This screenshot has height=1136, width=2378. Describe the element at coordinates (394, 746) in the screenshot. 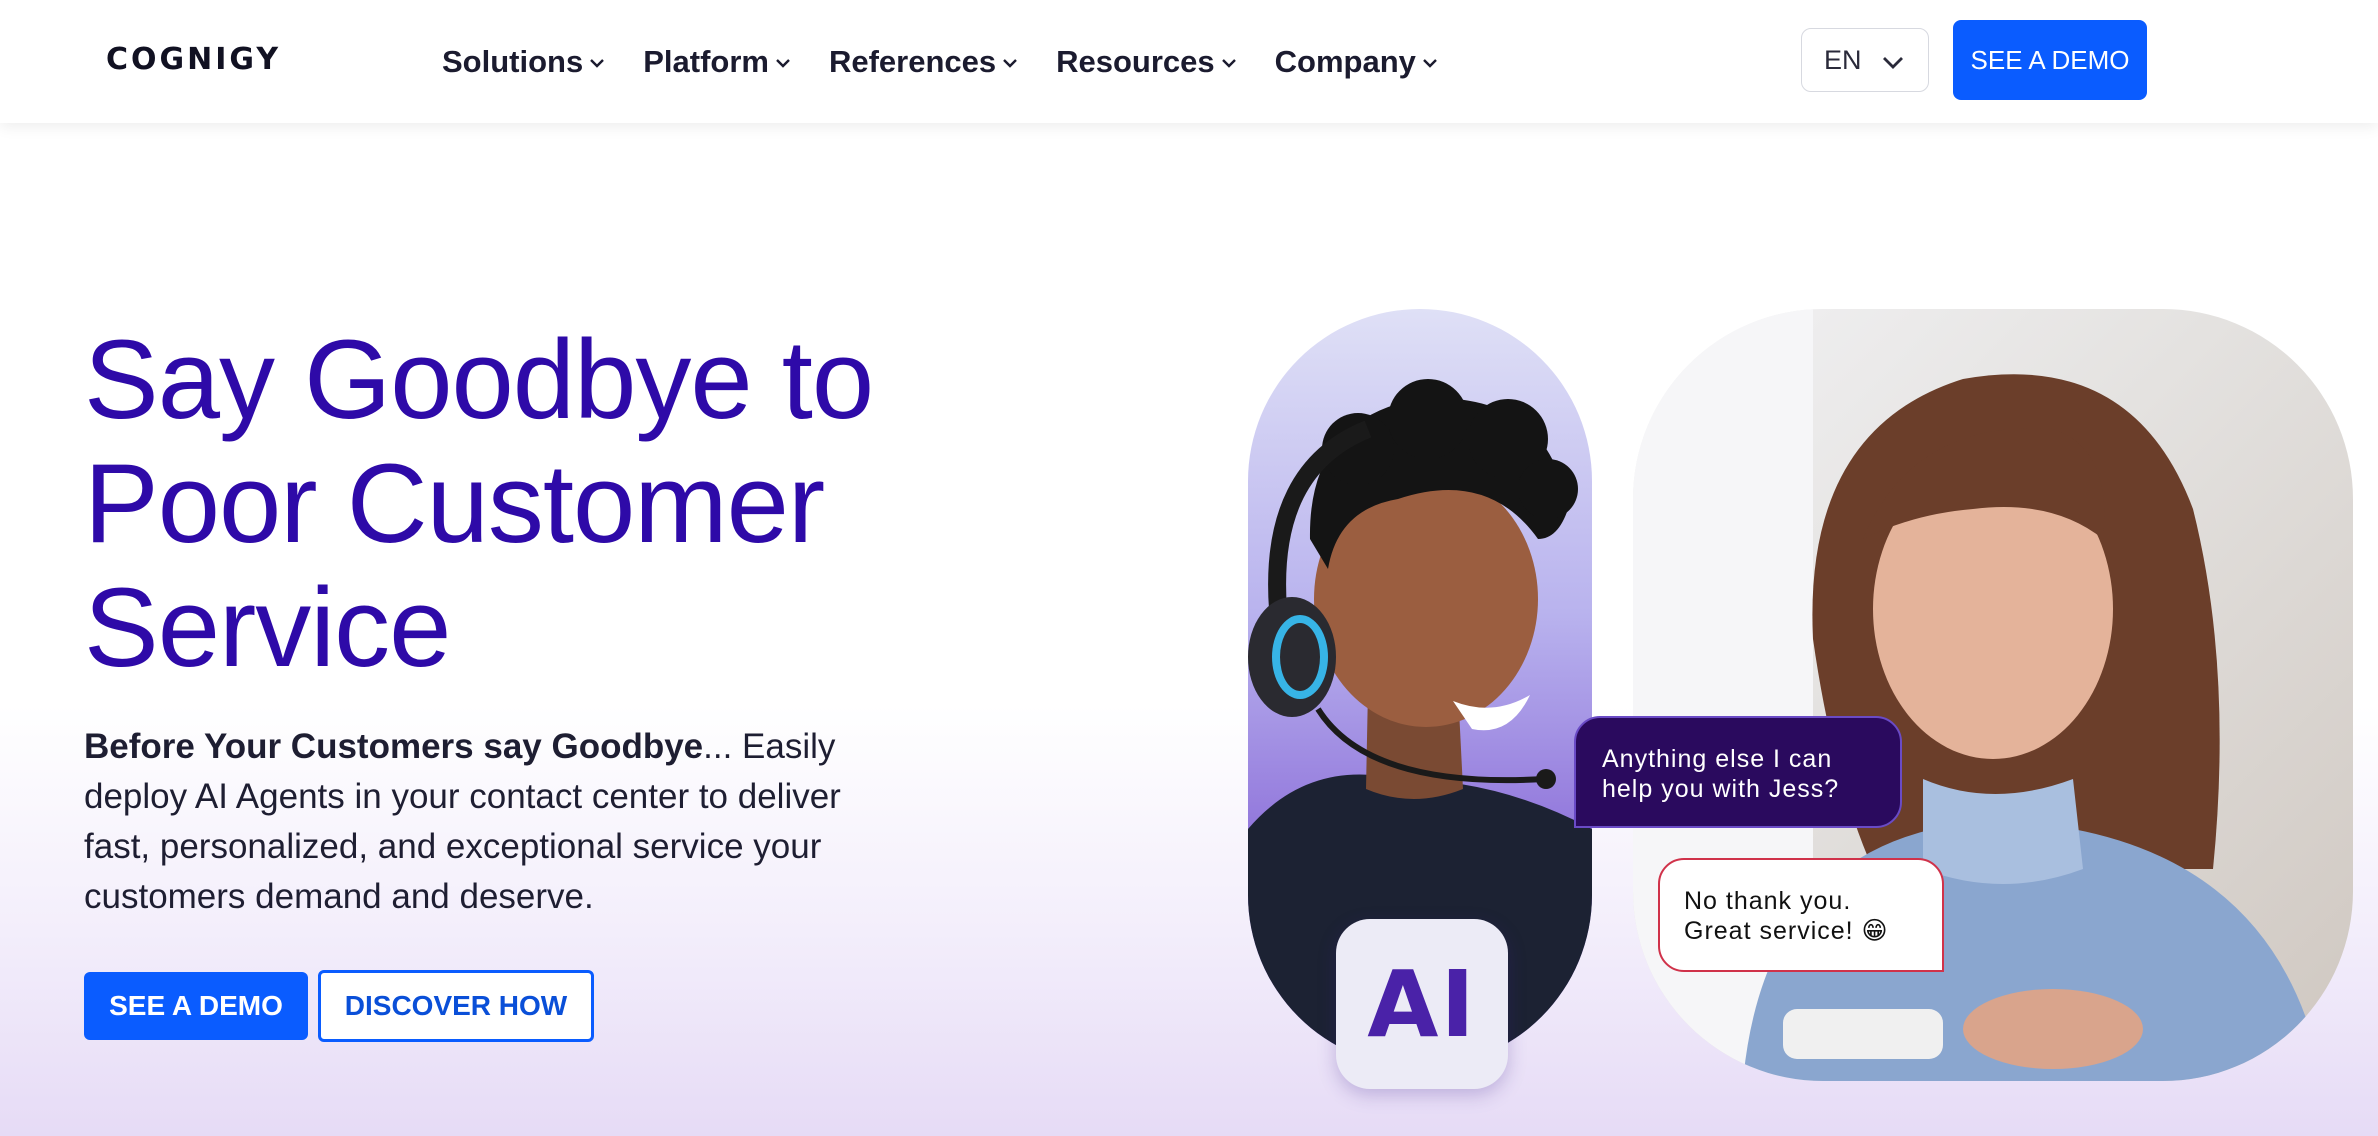

I see `hero-description-bold: Before Your Customers say Goodbye` at that location.